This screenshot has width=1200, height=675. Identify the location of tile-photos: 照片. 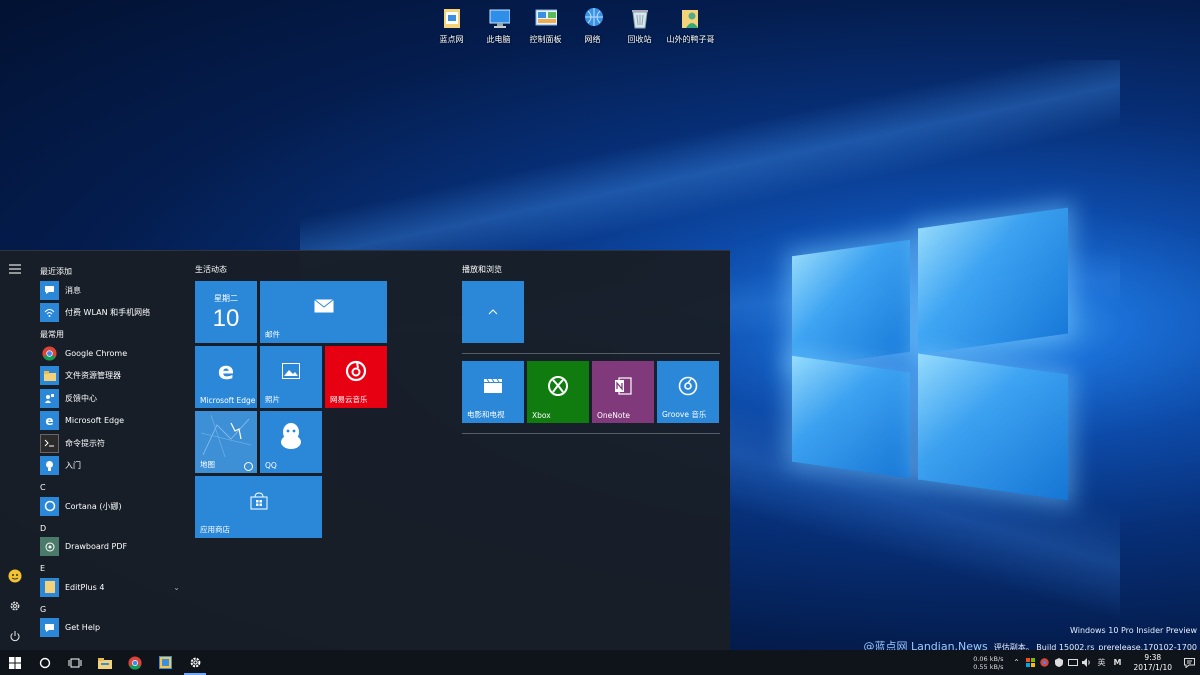
(291, 377).